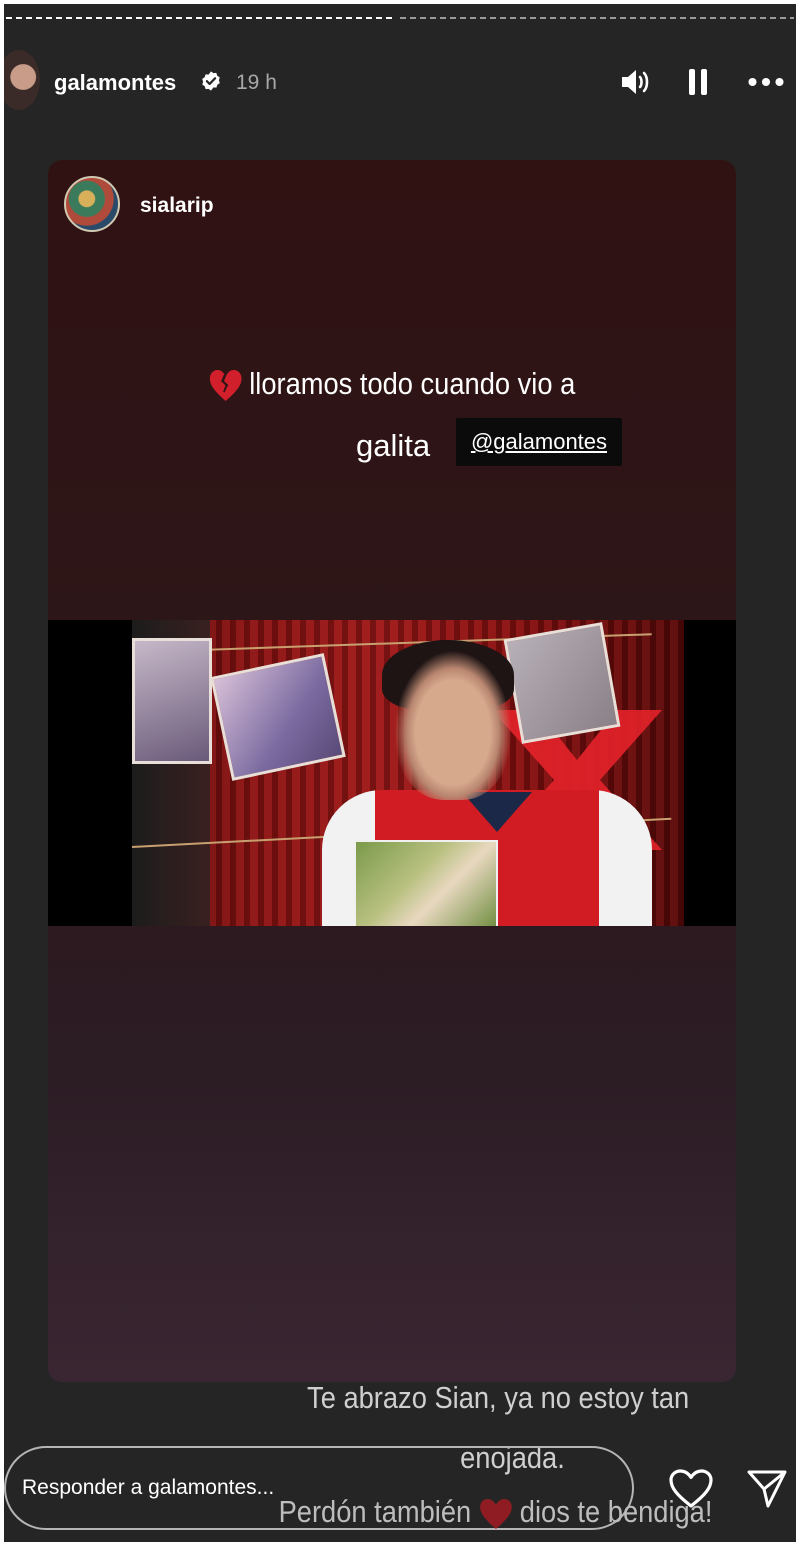 This screenshot has width=800, height=1546. Describe the element at coordinates (256, 82) in the screenshot. I see `post-time: 19 h` at that location.